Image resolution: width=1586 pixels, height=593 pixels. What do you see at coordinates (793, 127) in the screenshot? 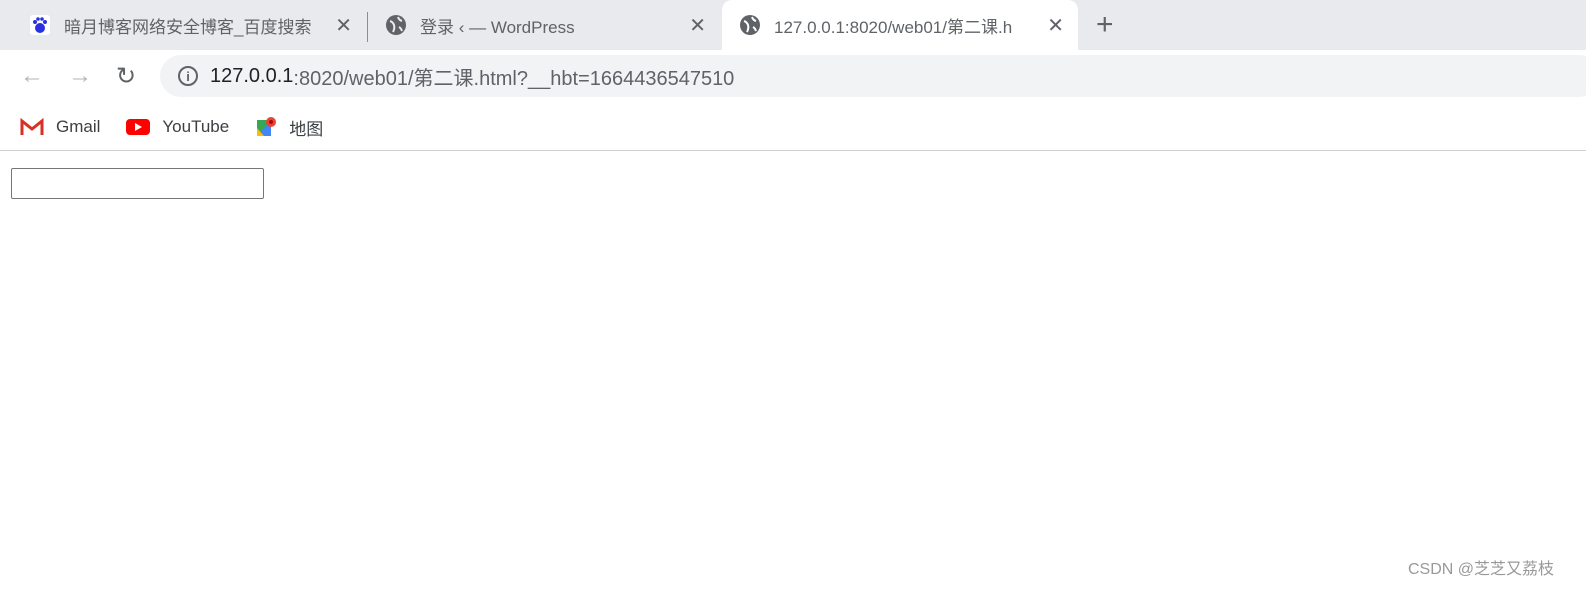
I see `bookmarks-bar: Gmail YouTube 地图` at bounding box center [793, 127].